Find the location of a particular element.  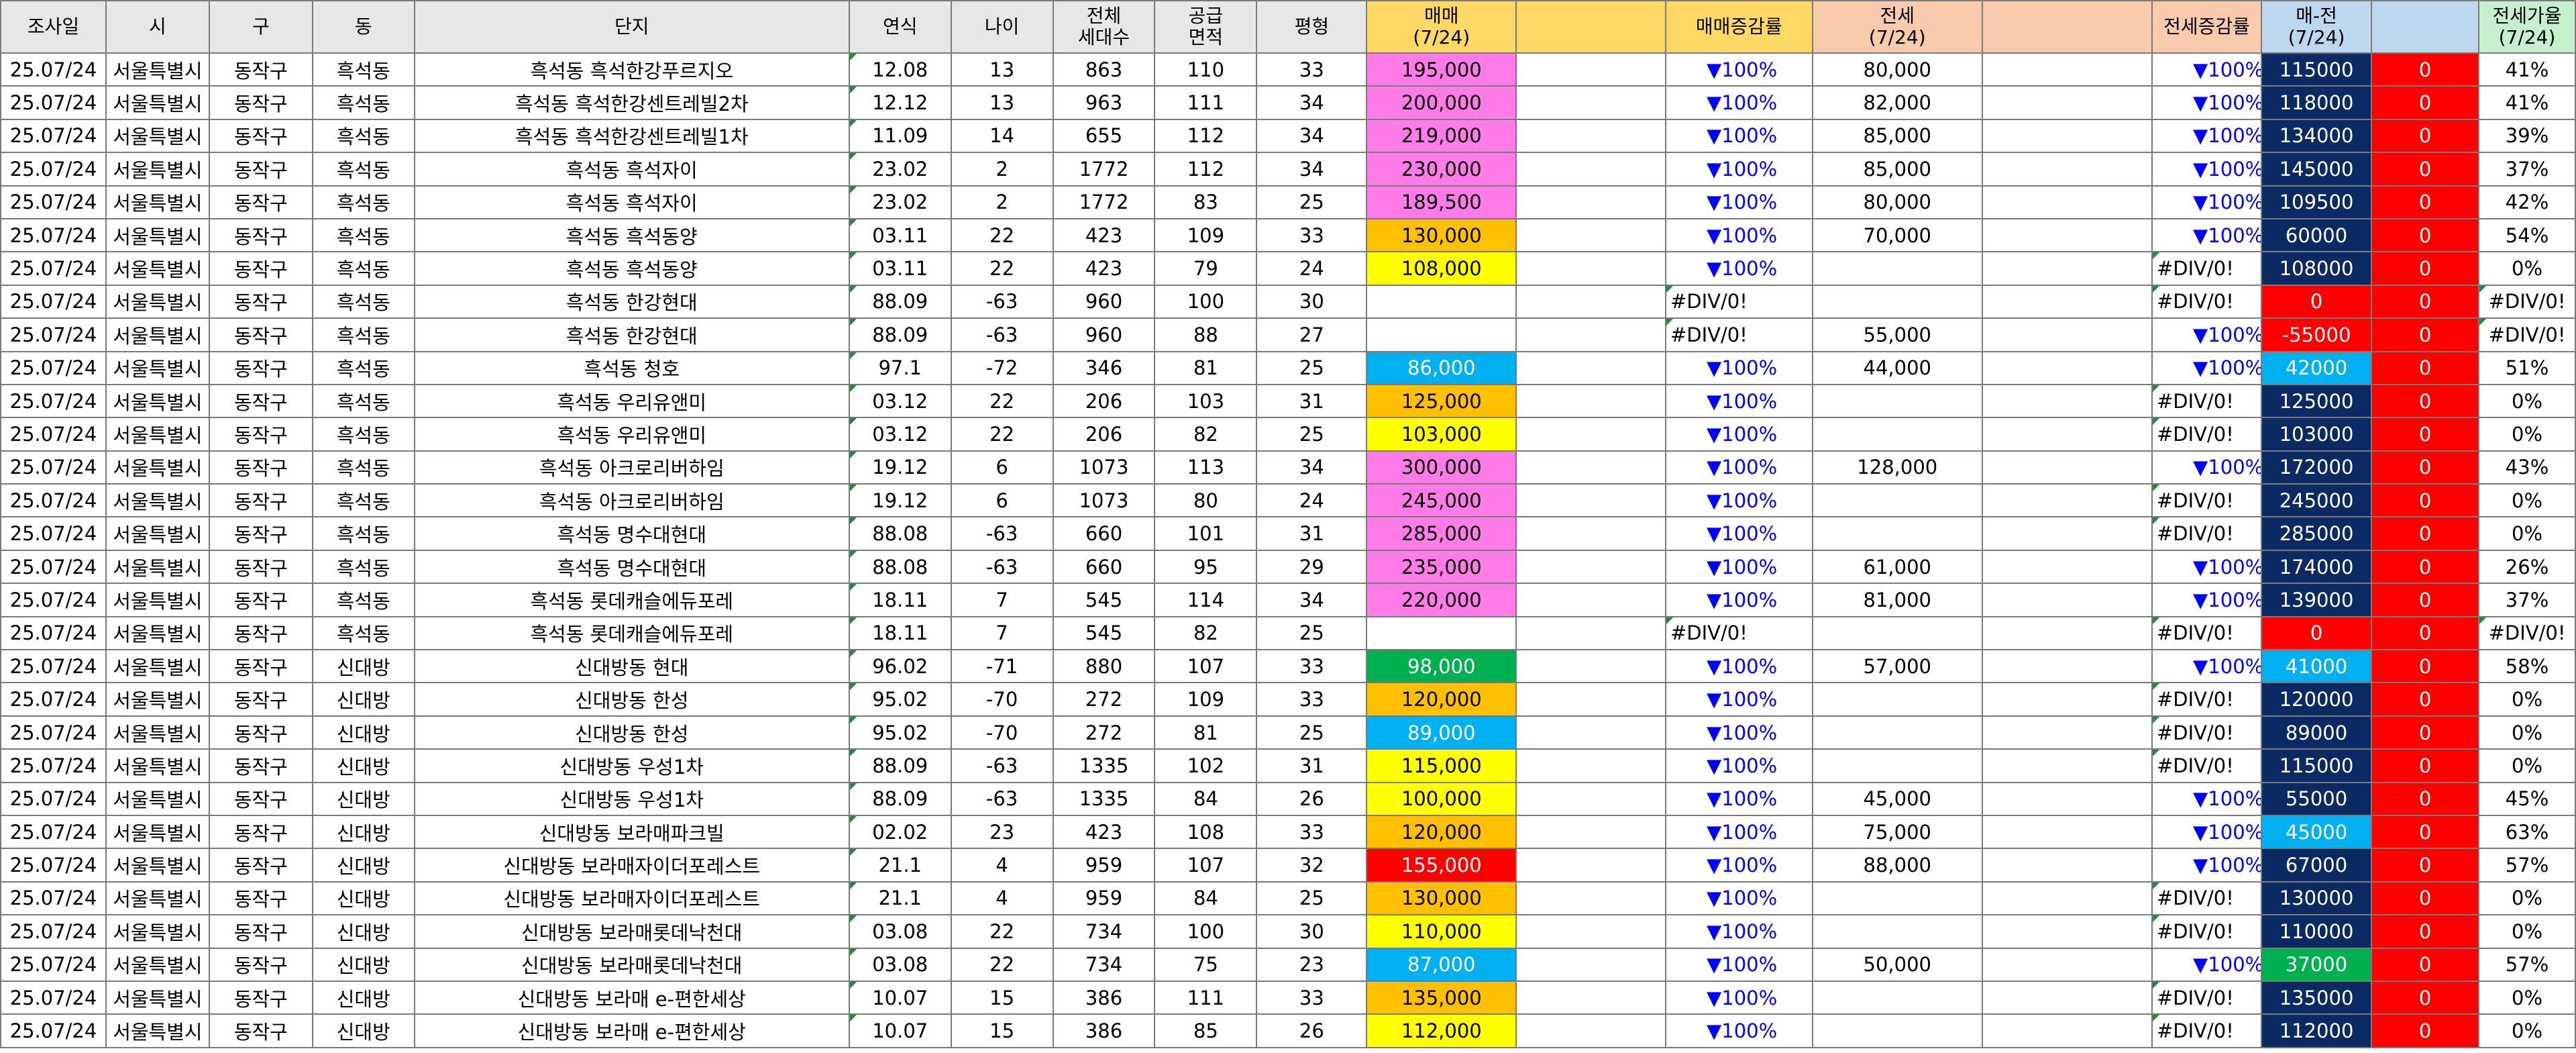

gap-cell: 115000 is located at coordinates (2317, 766).